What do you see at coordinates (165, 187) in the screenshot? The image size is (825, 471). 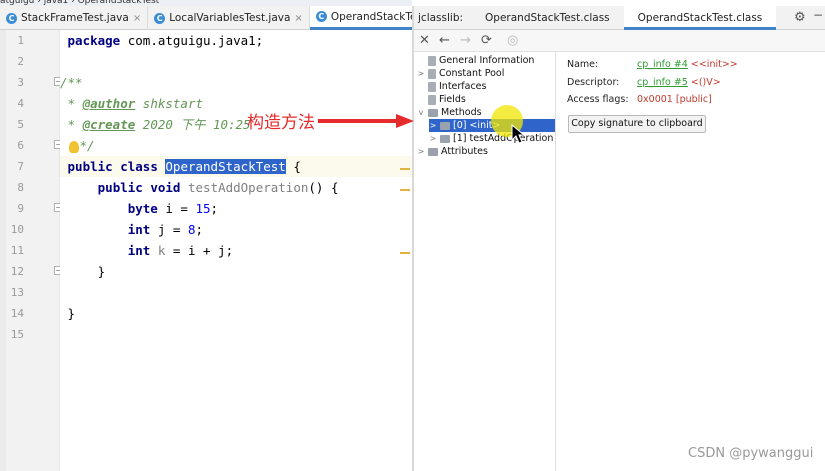 I see `keyword: void` at bounding box center [165, 187].